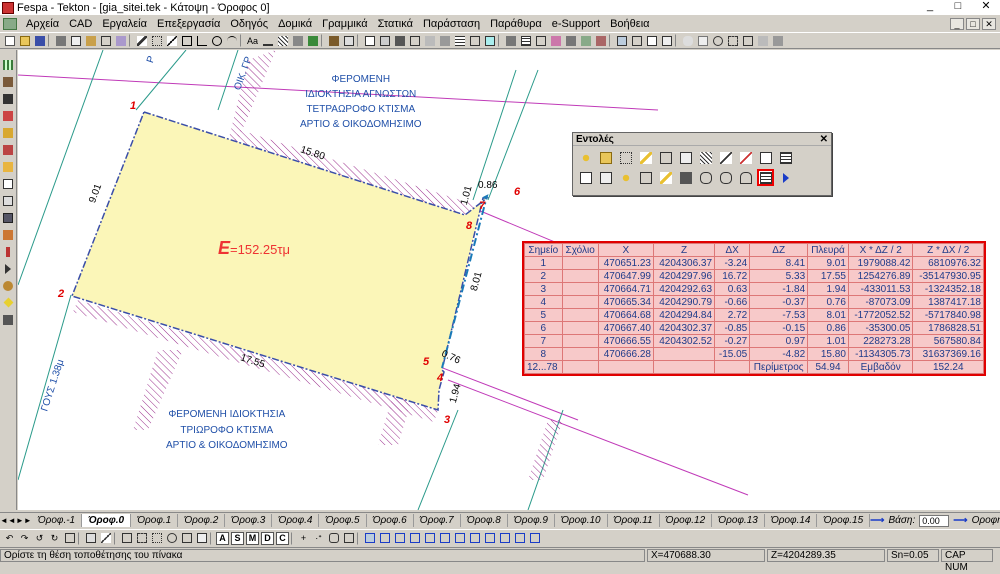  What do you see at coordinates (312, 40) in the screenshot?
I see `block-icon` at bounding box center [312, 40].